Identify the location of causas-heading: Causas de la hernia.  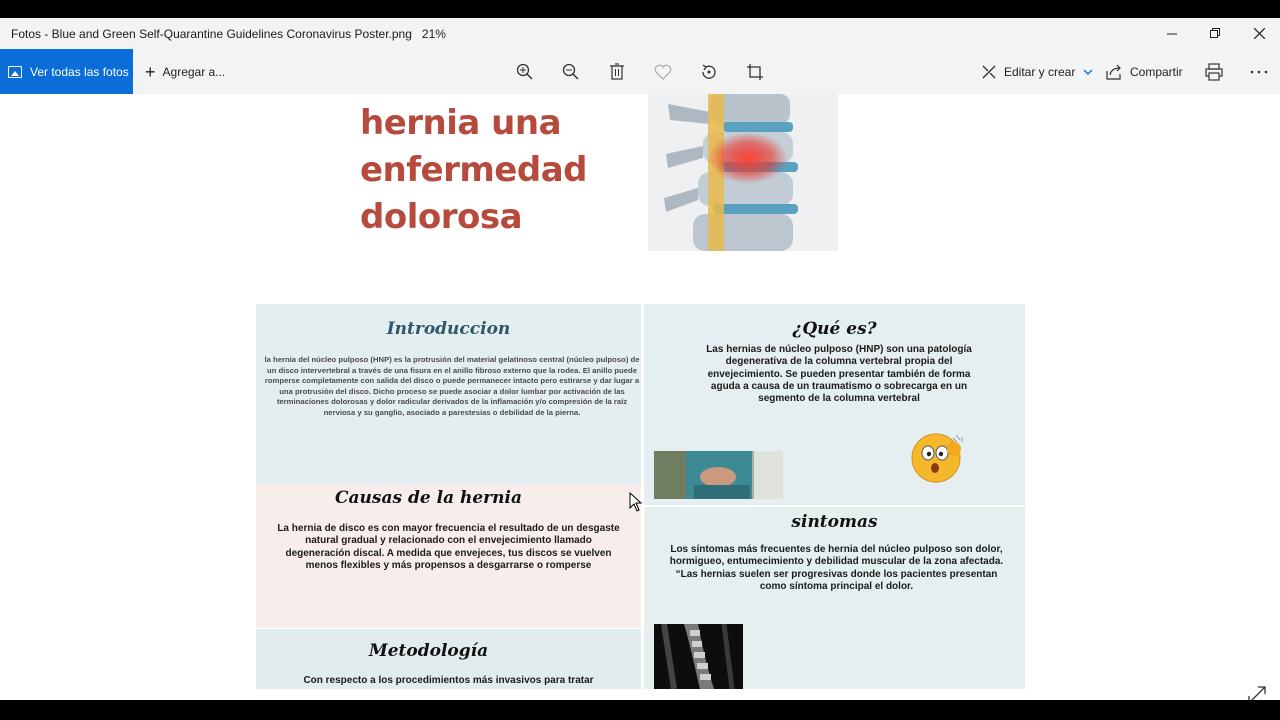
(428, 498).